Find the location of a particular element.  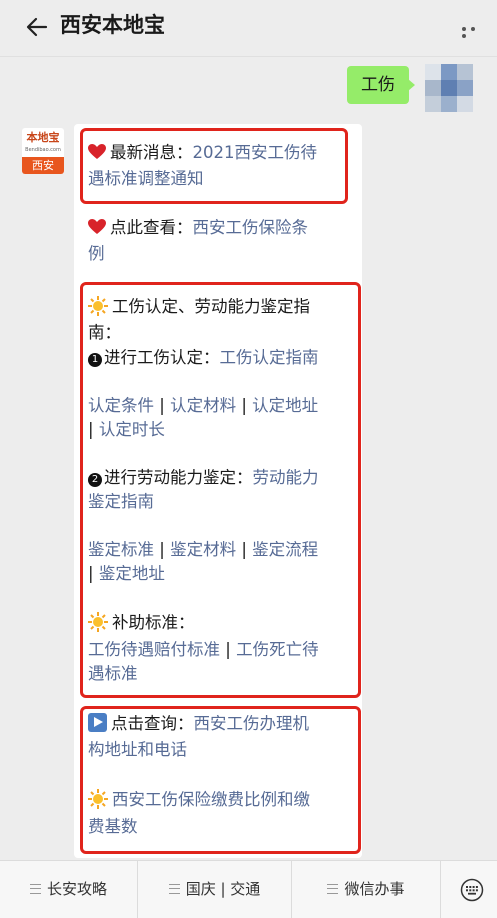

query-link: 西安工伤办理机 is located at coordinates (252, 723).